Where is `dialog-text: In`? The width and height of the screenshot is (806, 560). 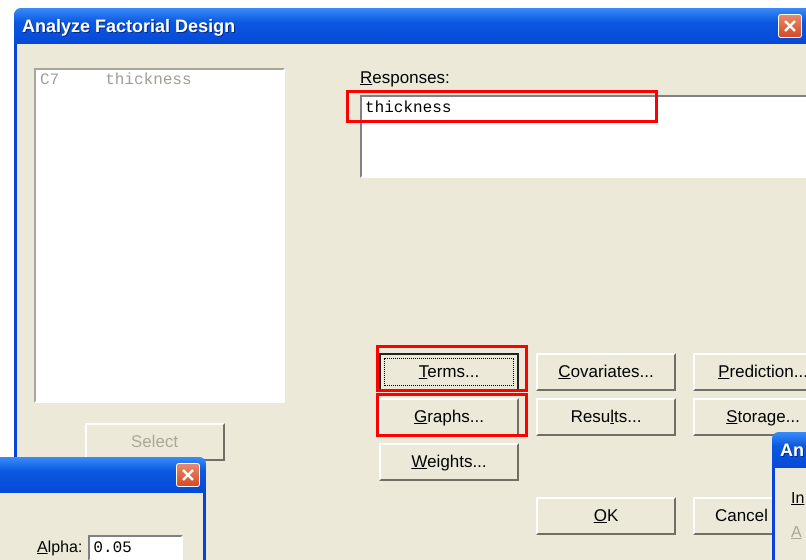
dialog-text: In is located at coordinates (798, 499).